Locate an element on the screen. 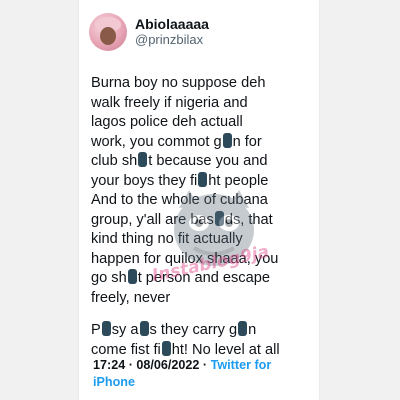 This screenshot has width=400, height=400. user-handle: @prinzbilax is located at coordinates (172, 40).